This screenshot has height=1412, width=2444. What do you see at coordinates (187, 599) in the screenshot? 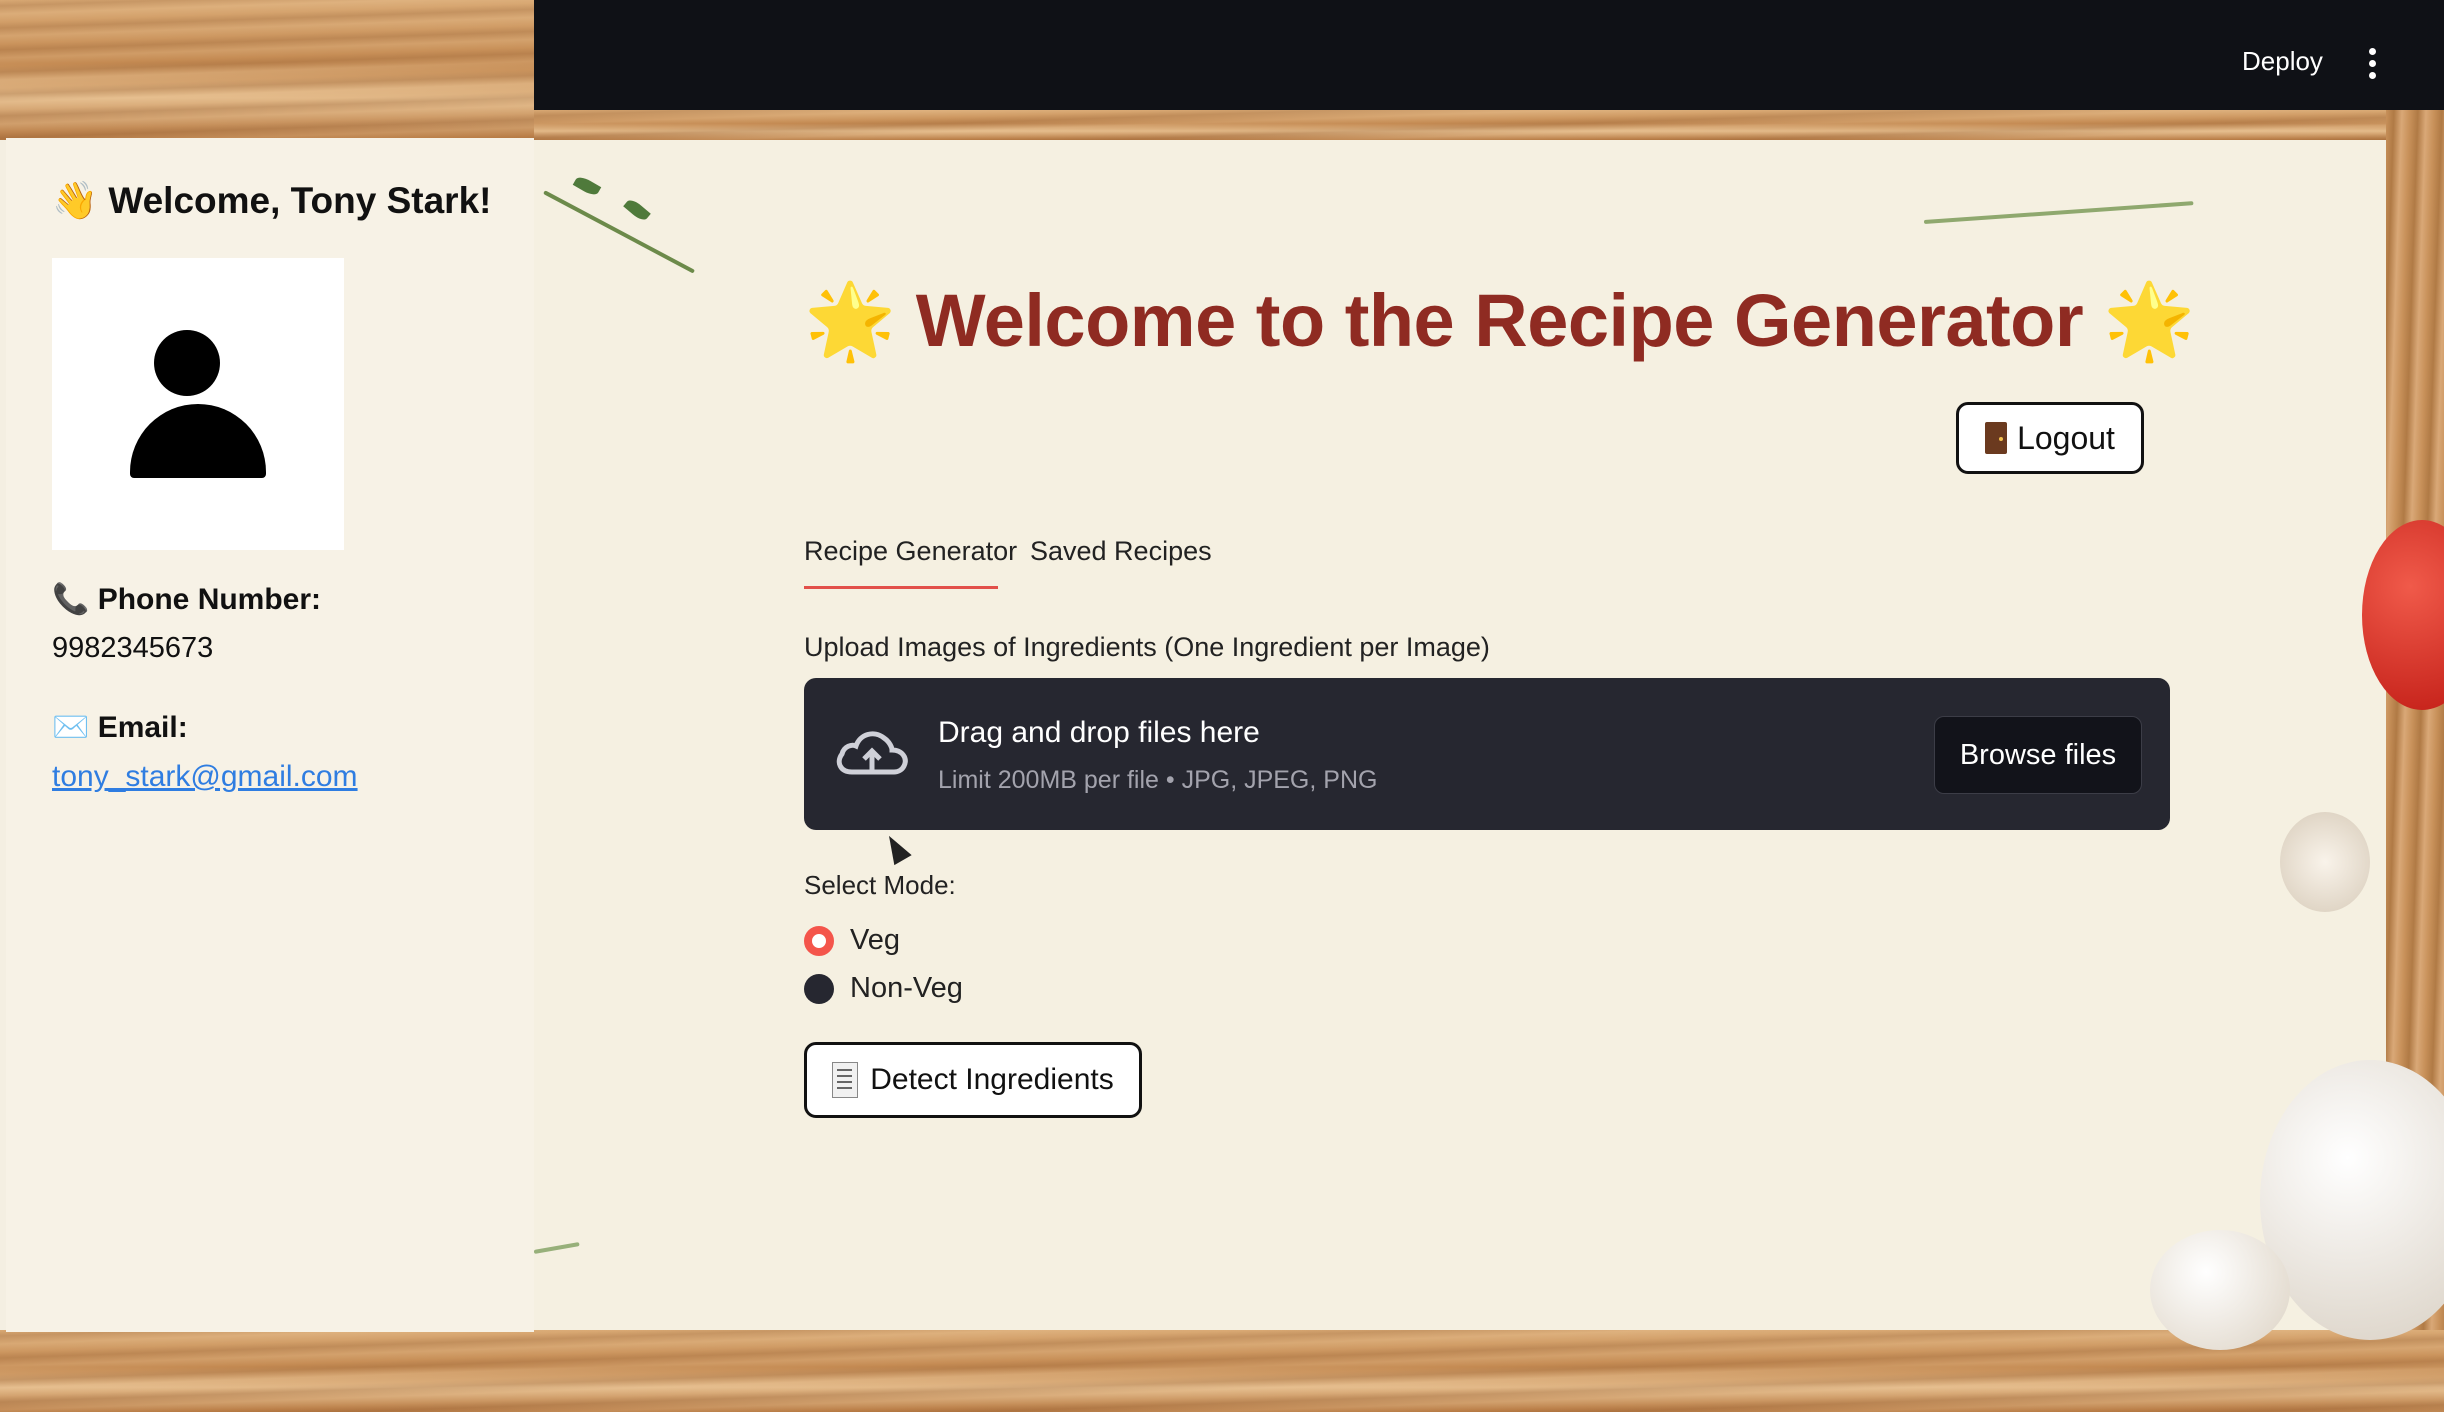
I see `phone-label: 📞 Phone Number:` at bounding box center [187, 599].